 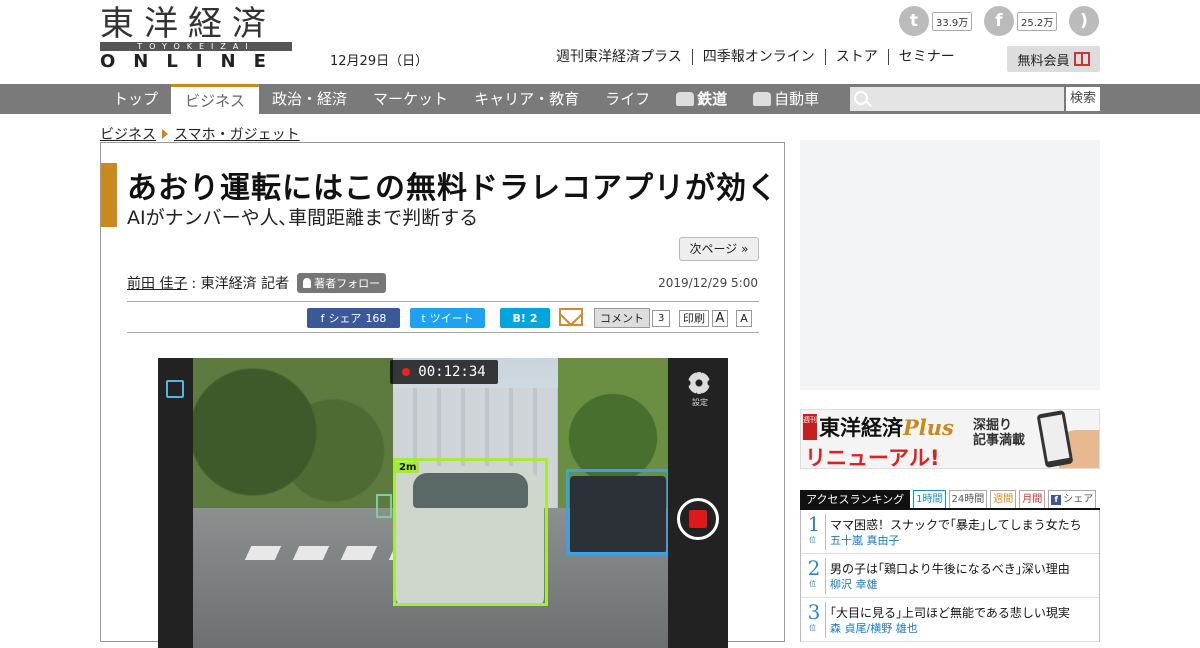 I want to click on car-icon, so click(x=762, y=99).